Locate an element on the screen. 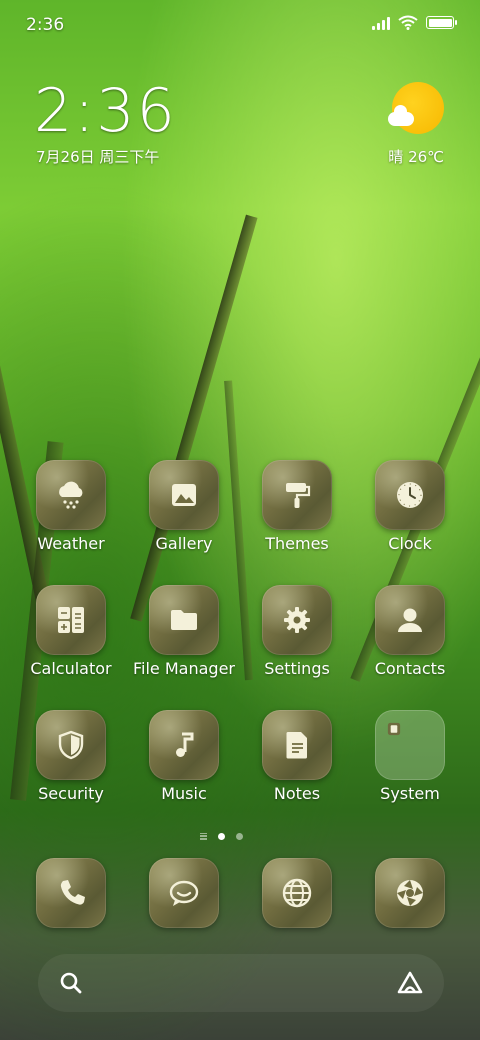 This screenshot has height=1040, width=480. app-label: System is located at coordinates (410, 793).